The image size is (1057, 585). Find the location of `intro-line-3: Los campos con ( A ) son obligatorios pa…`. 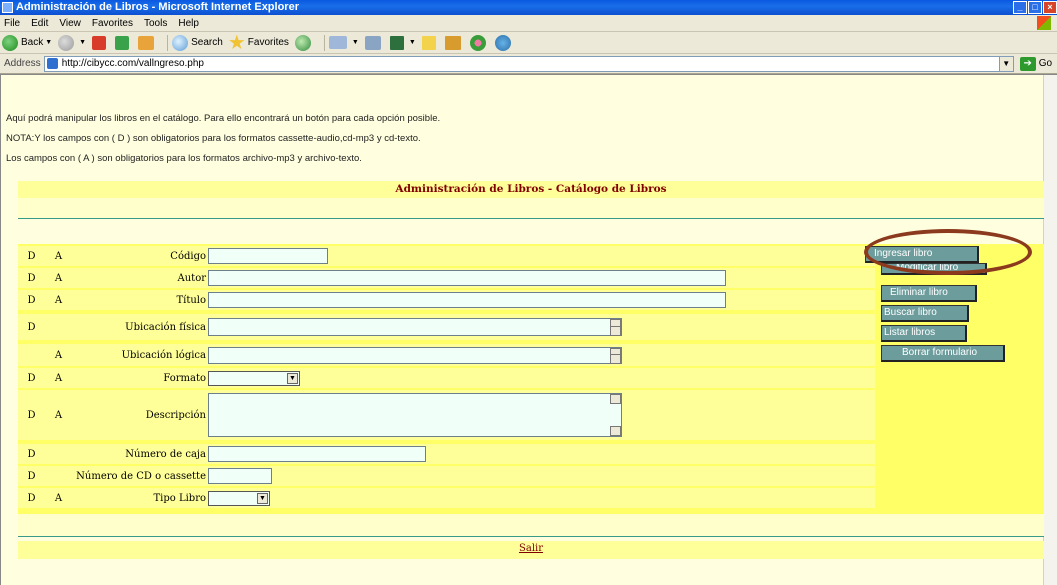

intro-line-3: Los campos con ( A ) son obligatorios pa… is located at coordinates (184, 158).